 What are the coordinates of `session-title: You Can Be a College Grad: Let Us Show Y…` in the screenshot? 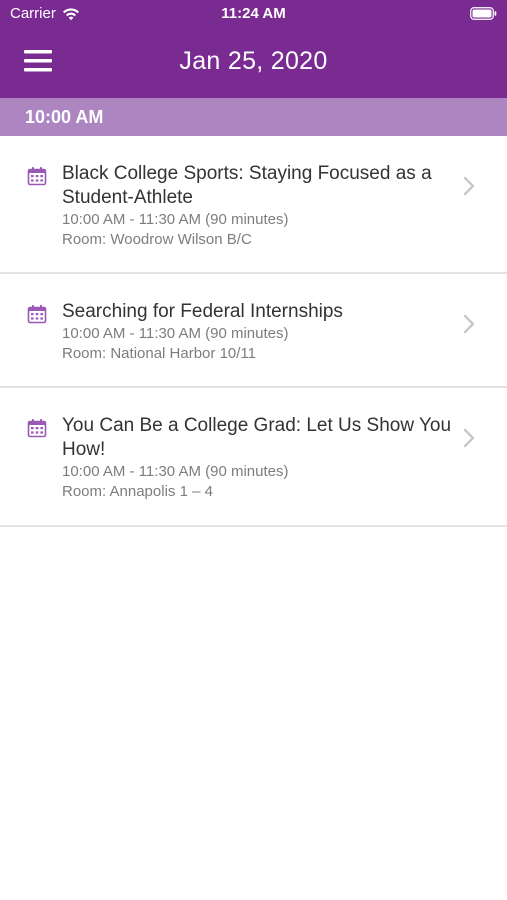 It's located at (257, 437).